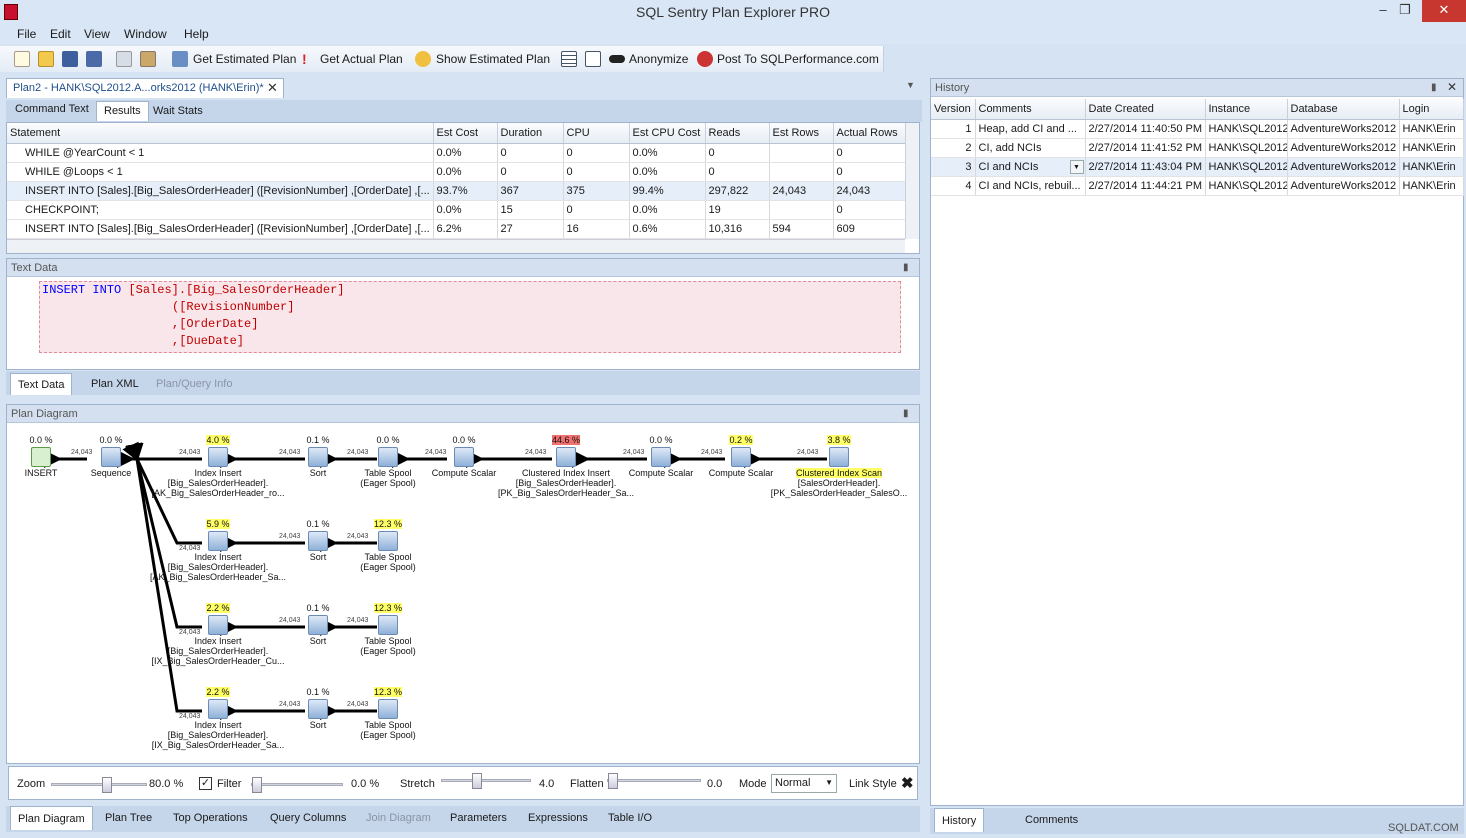  What do you see at coordinates (804, 783) in the screenshot?
I see `mode-select: Normal ▼` at bounding box center [804, 783].